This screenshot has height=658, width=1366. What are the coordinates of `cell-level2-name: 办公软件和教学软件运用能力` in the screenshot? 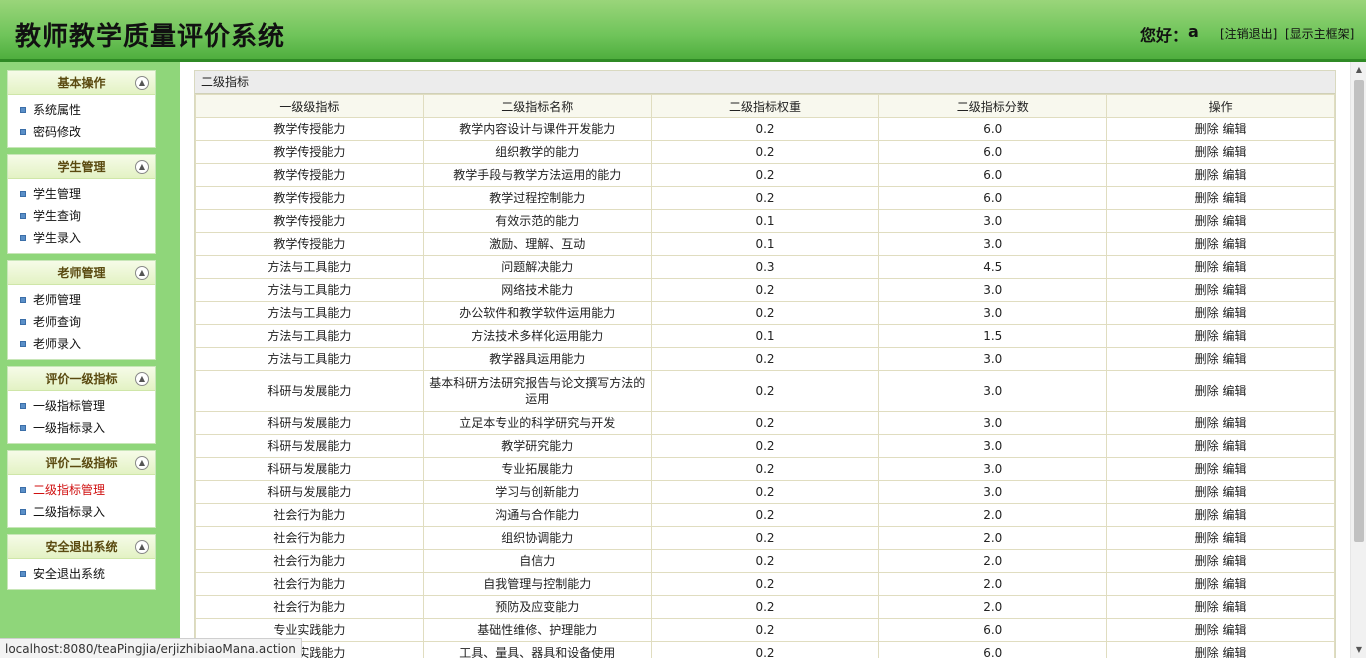 It's located at (537, 313).